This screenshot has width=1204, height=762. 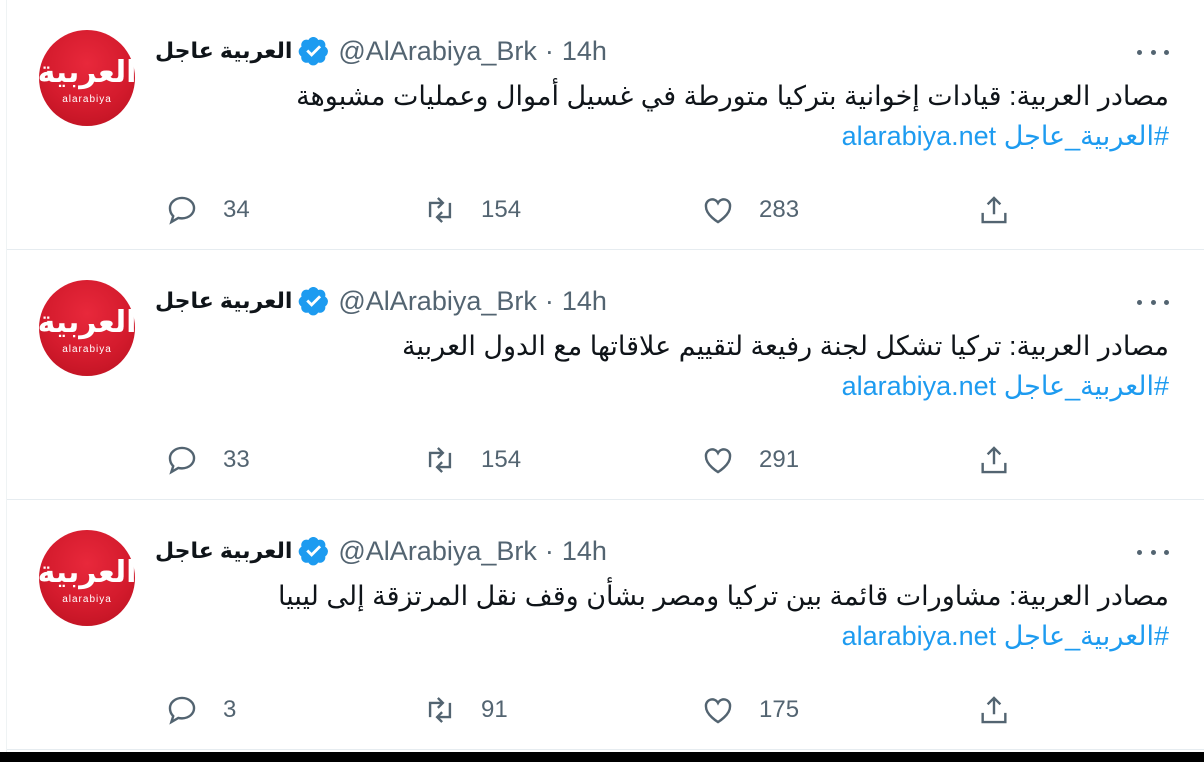 I want to click on reply-count: 34, so click(x=236, y=209).